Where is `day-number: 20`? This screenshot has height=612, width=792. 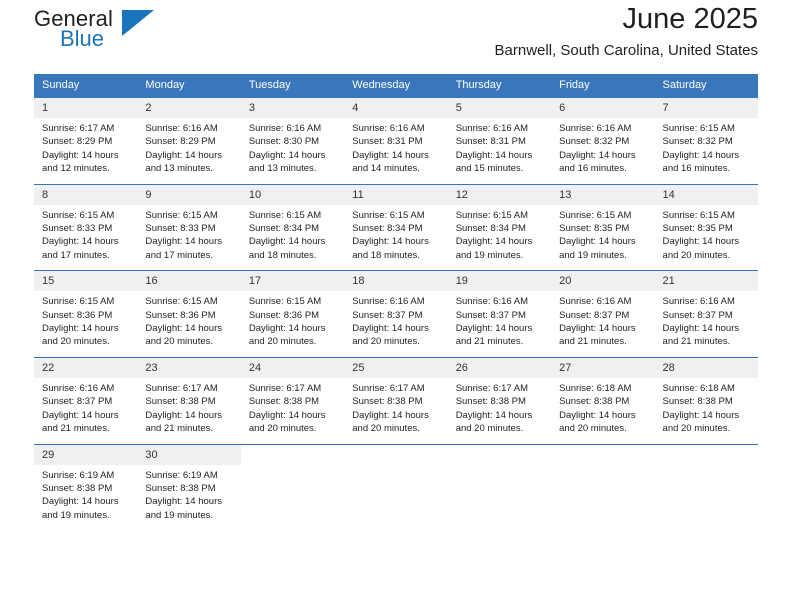 day-number: 20 is located at coordinates (603, 281).